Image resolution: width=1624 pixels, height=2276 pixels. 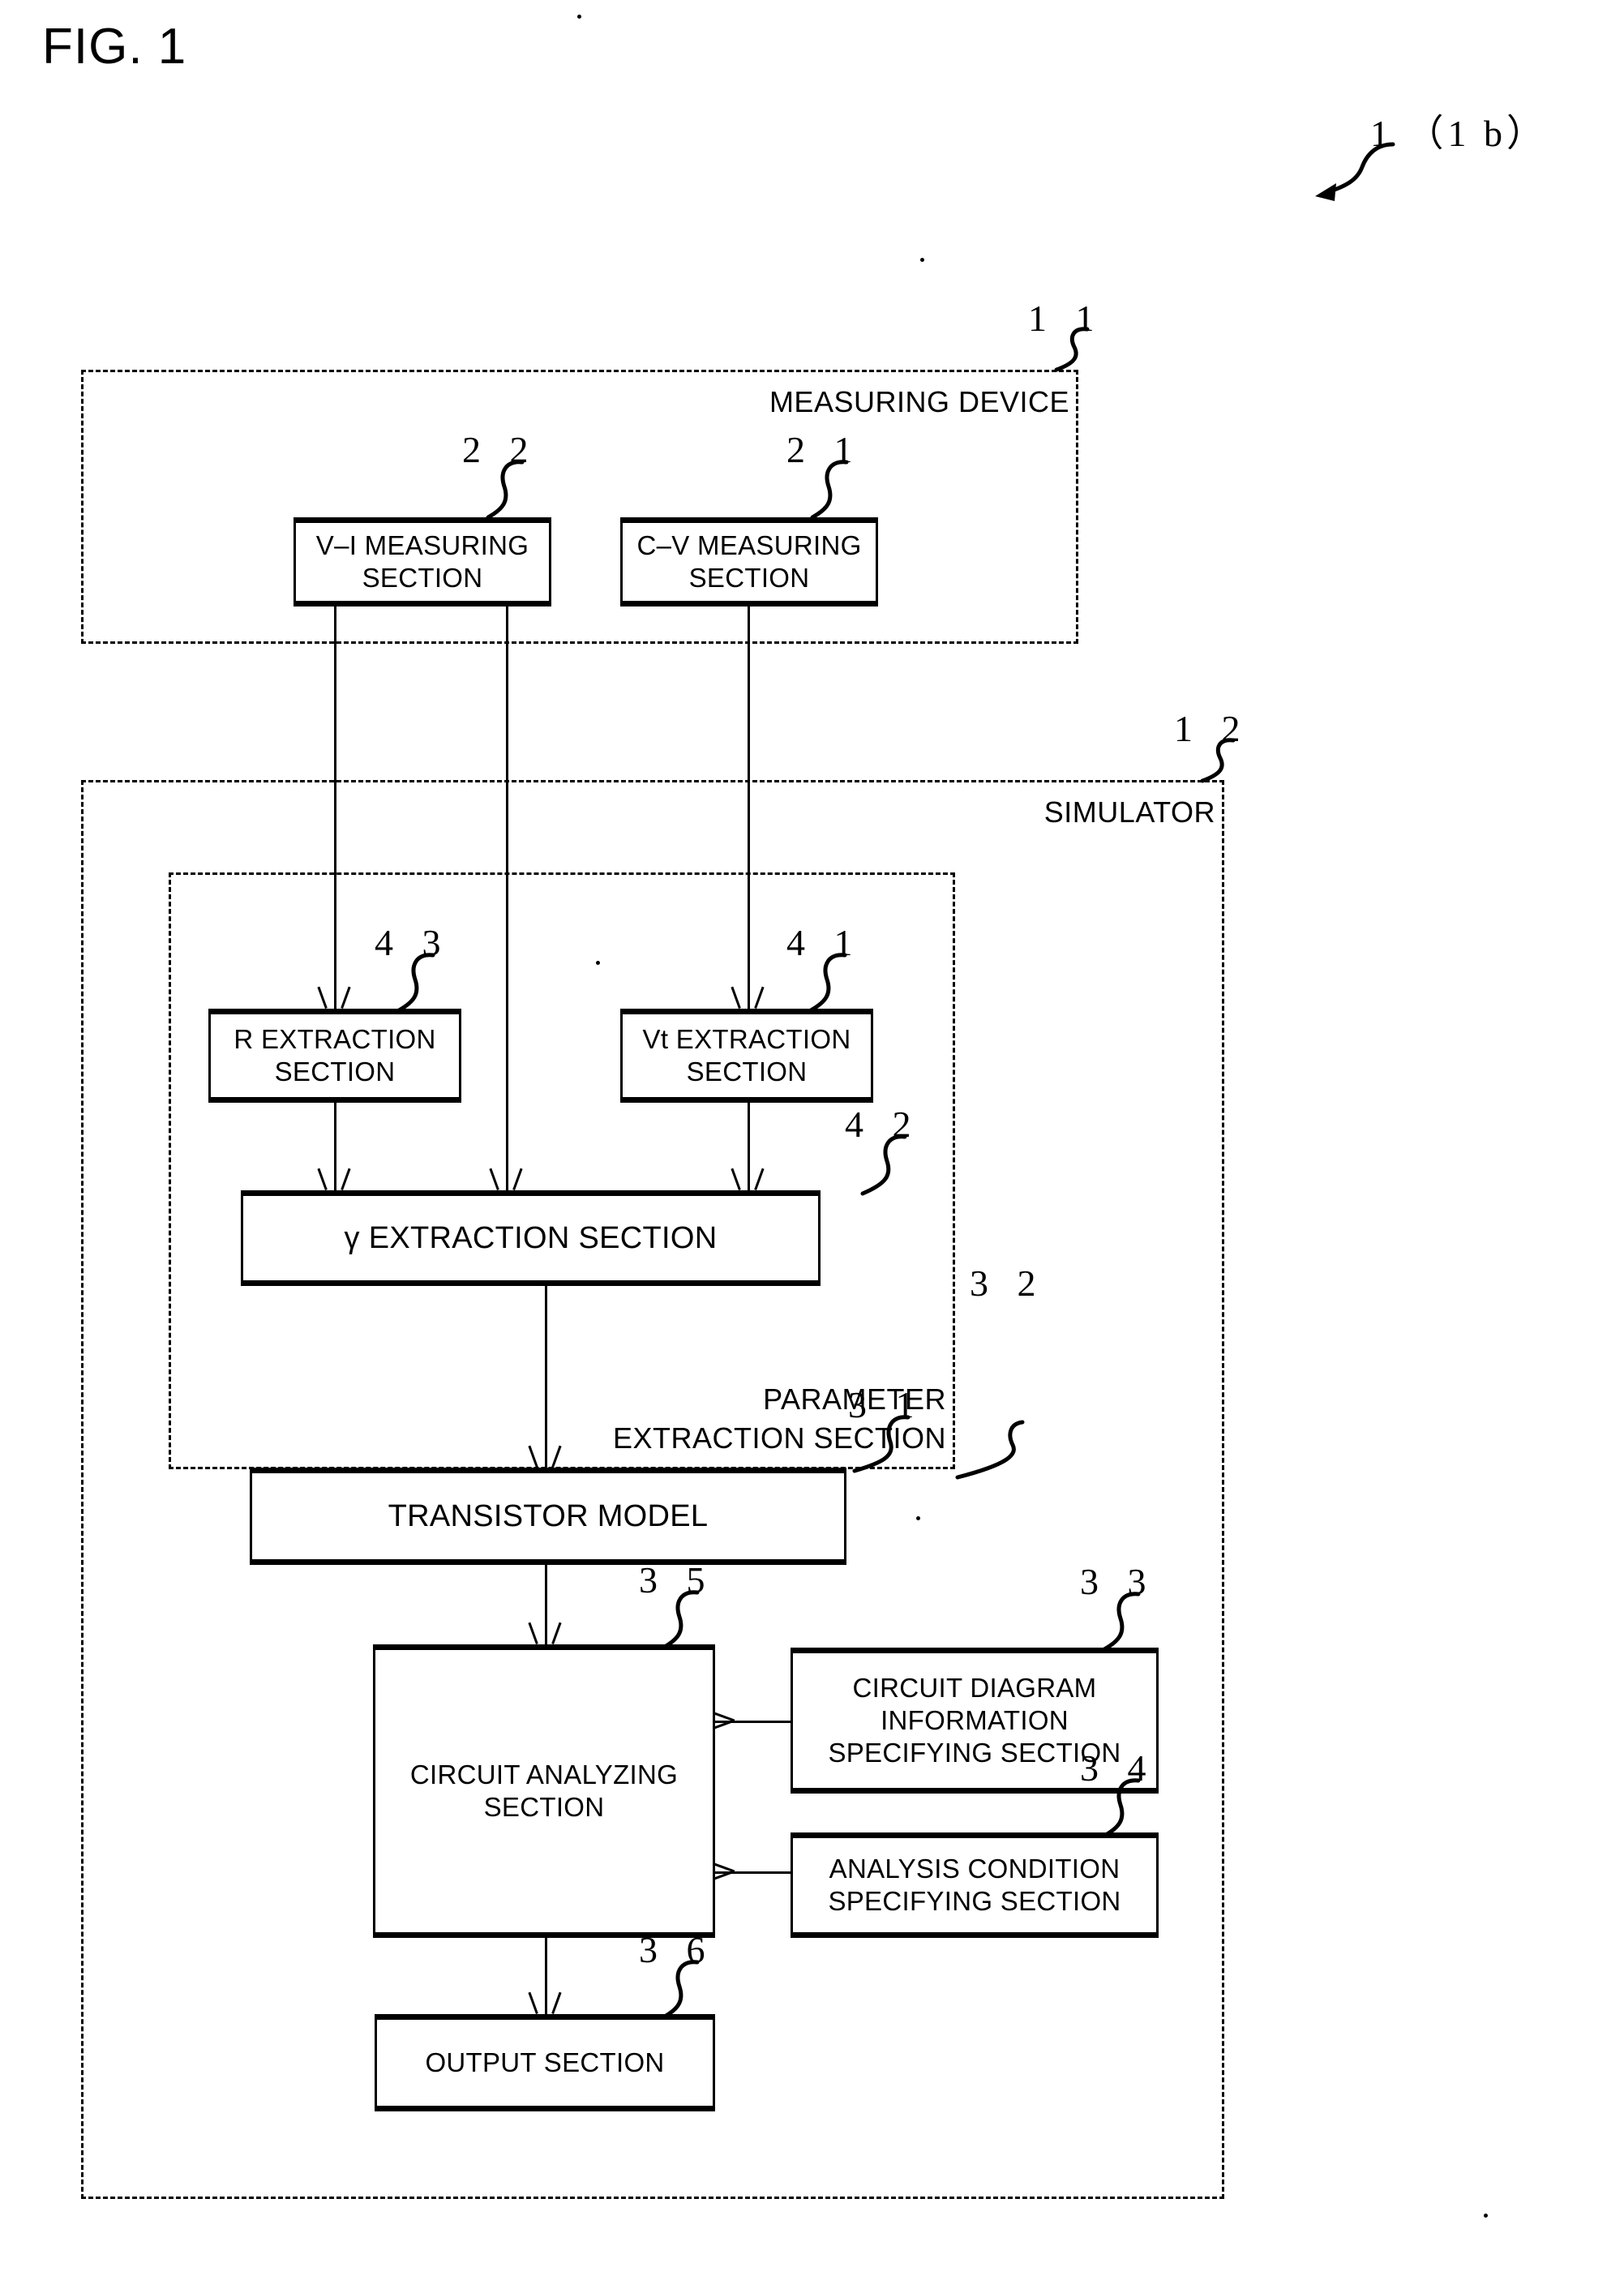 What do you see at coordinates (825, 943) in the screenshot?
I see `vt-extraction-section-ref: 4 1` at bounding box center [825, 943].